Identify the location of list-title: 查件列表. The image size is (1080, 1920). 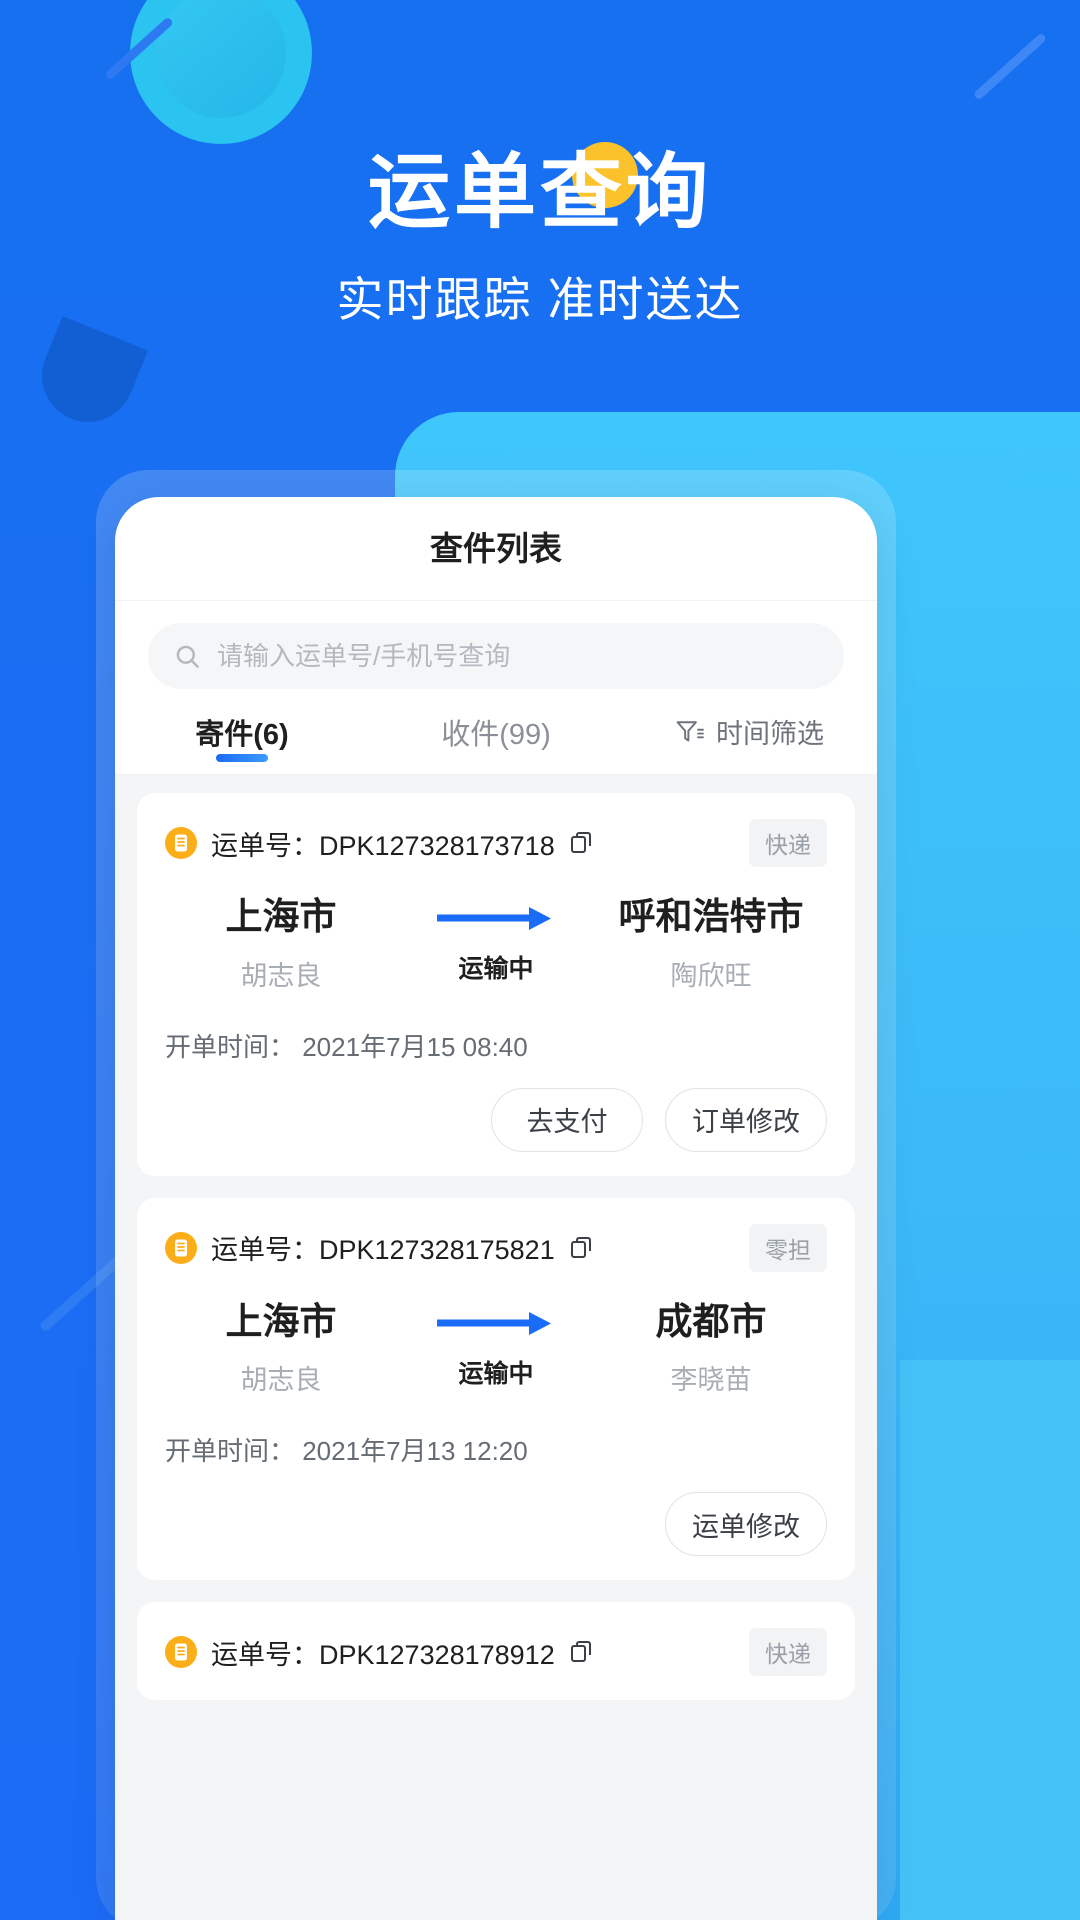
(496, 549).